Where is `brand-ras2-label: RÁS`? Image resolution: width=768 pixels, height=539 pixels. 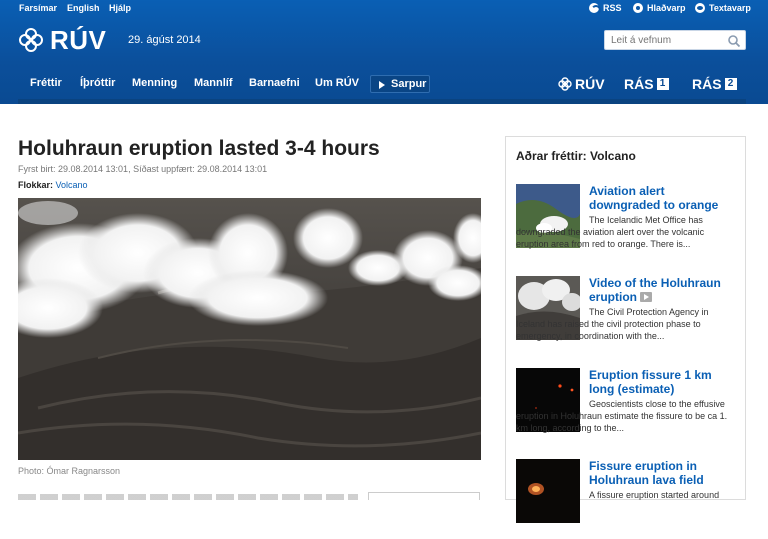 brand-ras2-label: RÁS is located at coordinates (707, 84).